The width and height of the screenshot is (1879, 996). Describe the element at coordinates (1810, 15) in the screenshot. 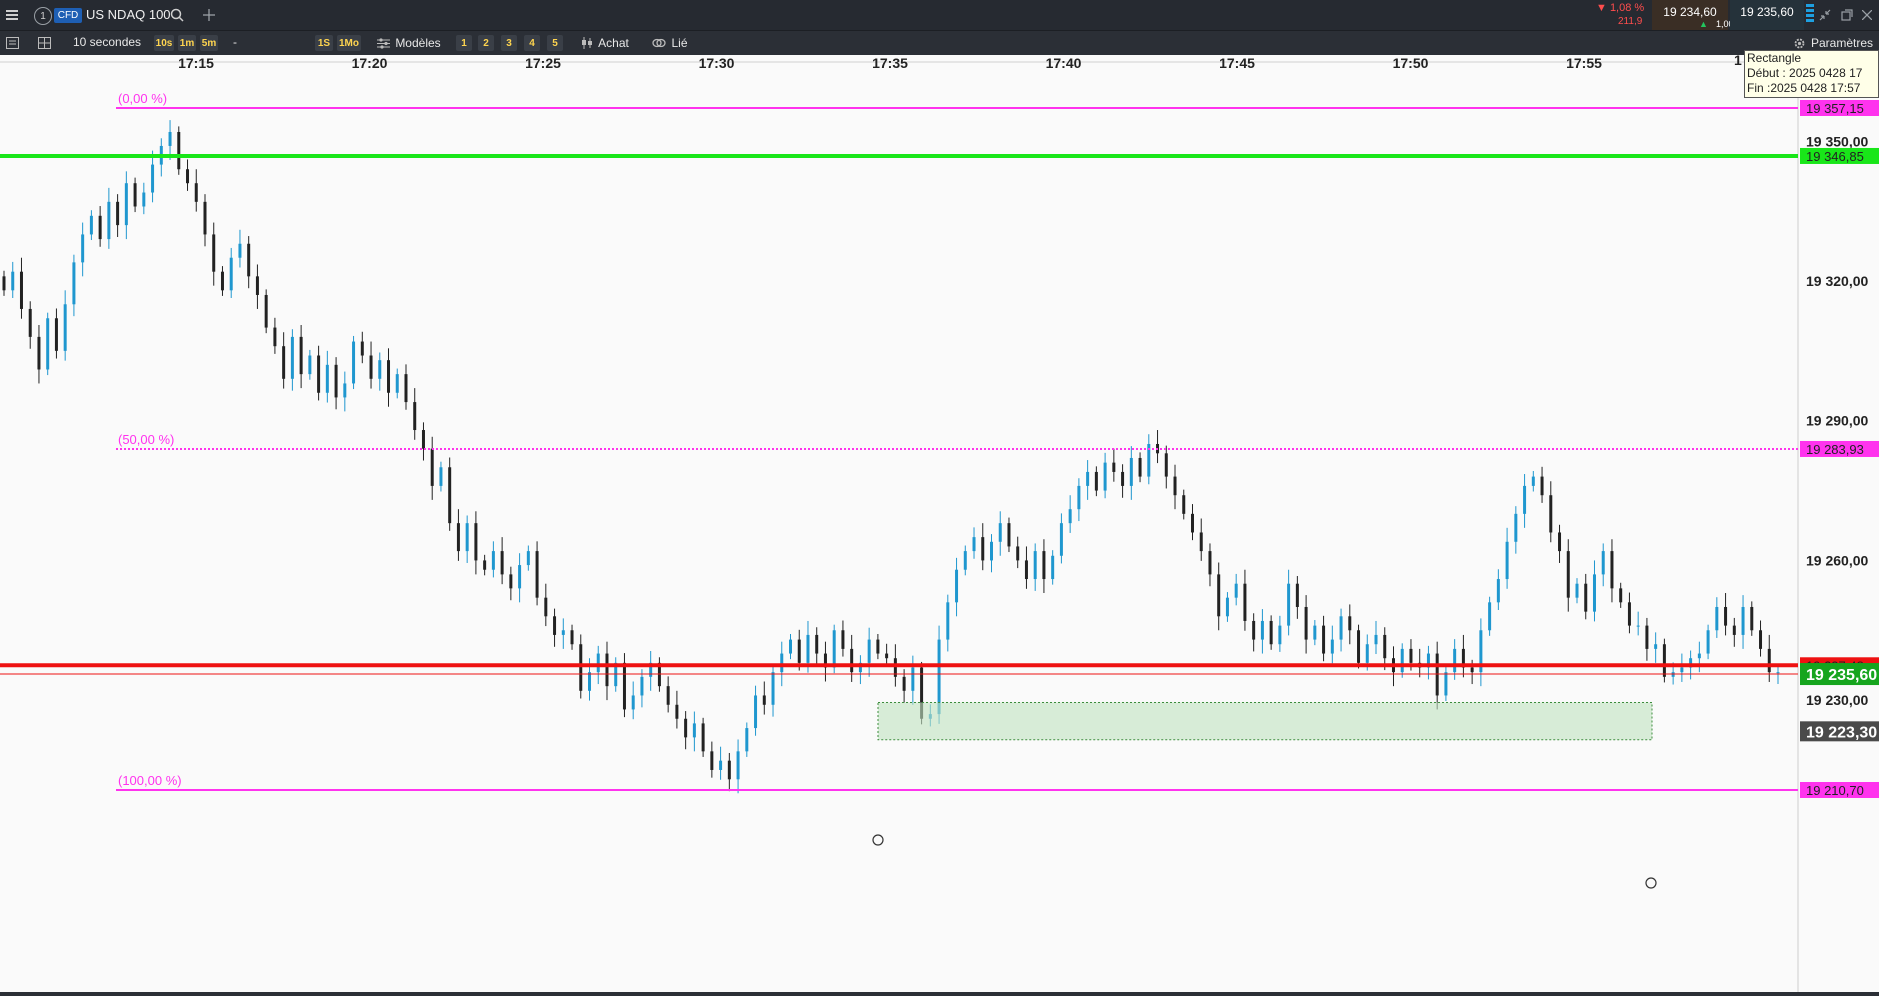

I see `level-indicator-icon` at that location.